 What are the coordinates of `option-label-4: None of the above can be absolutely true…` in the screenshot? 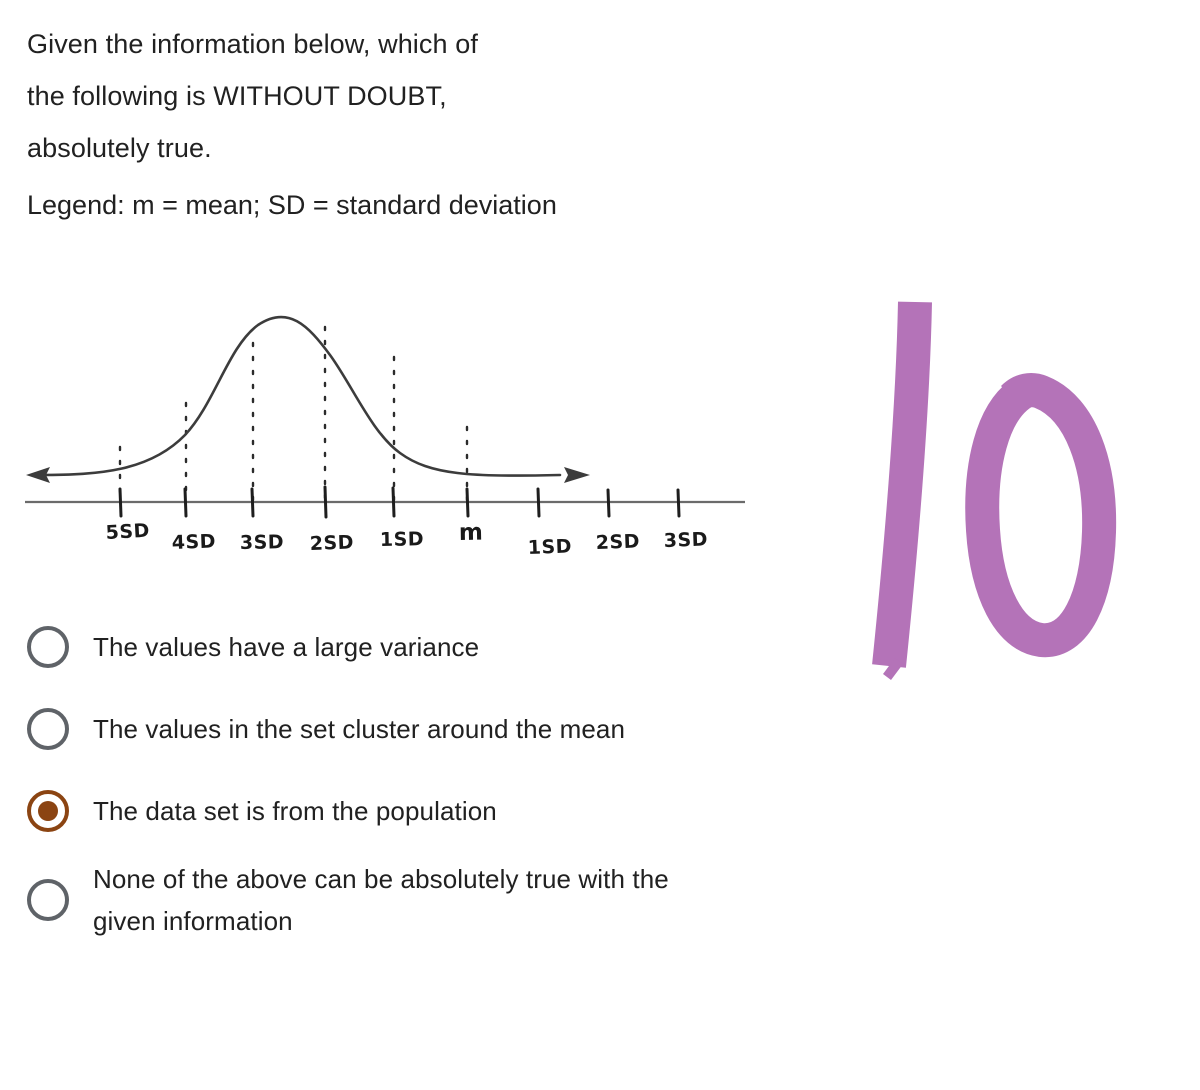 It's located at (381, 900).